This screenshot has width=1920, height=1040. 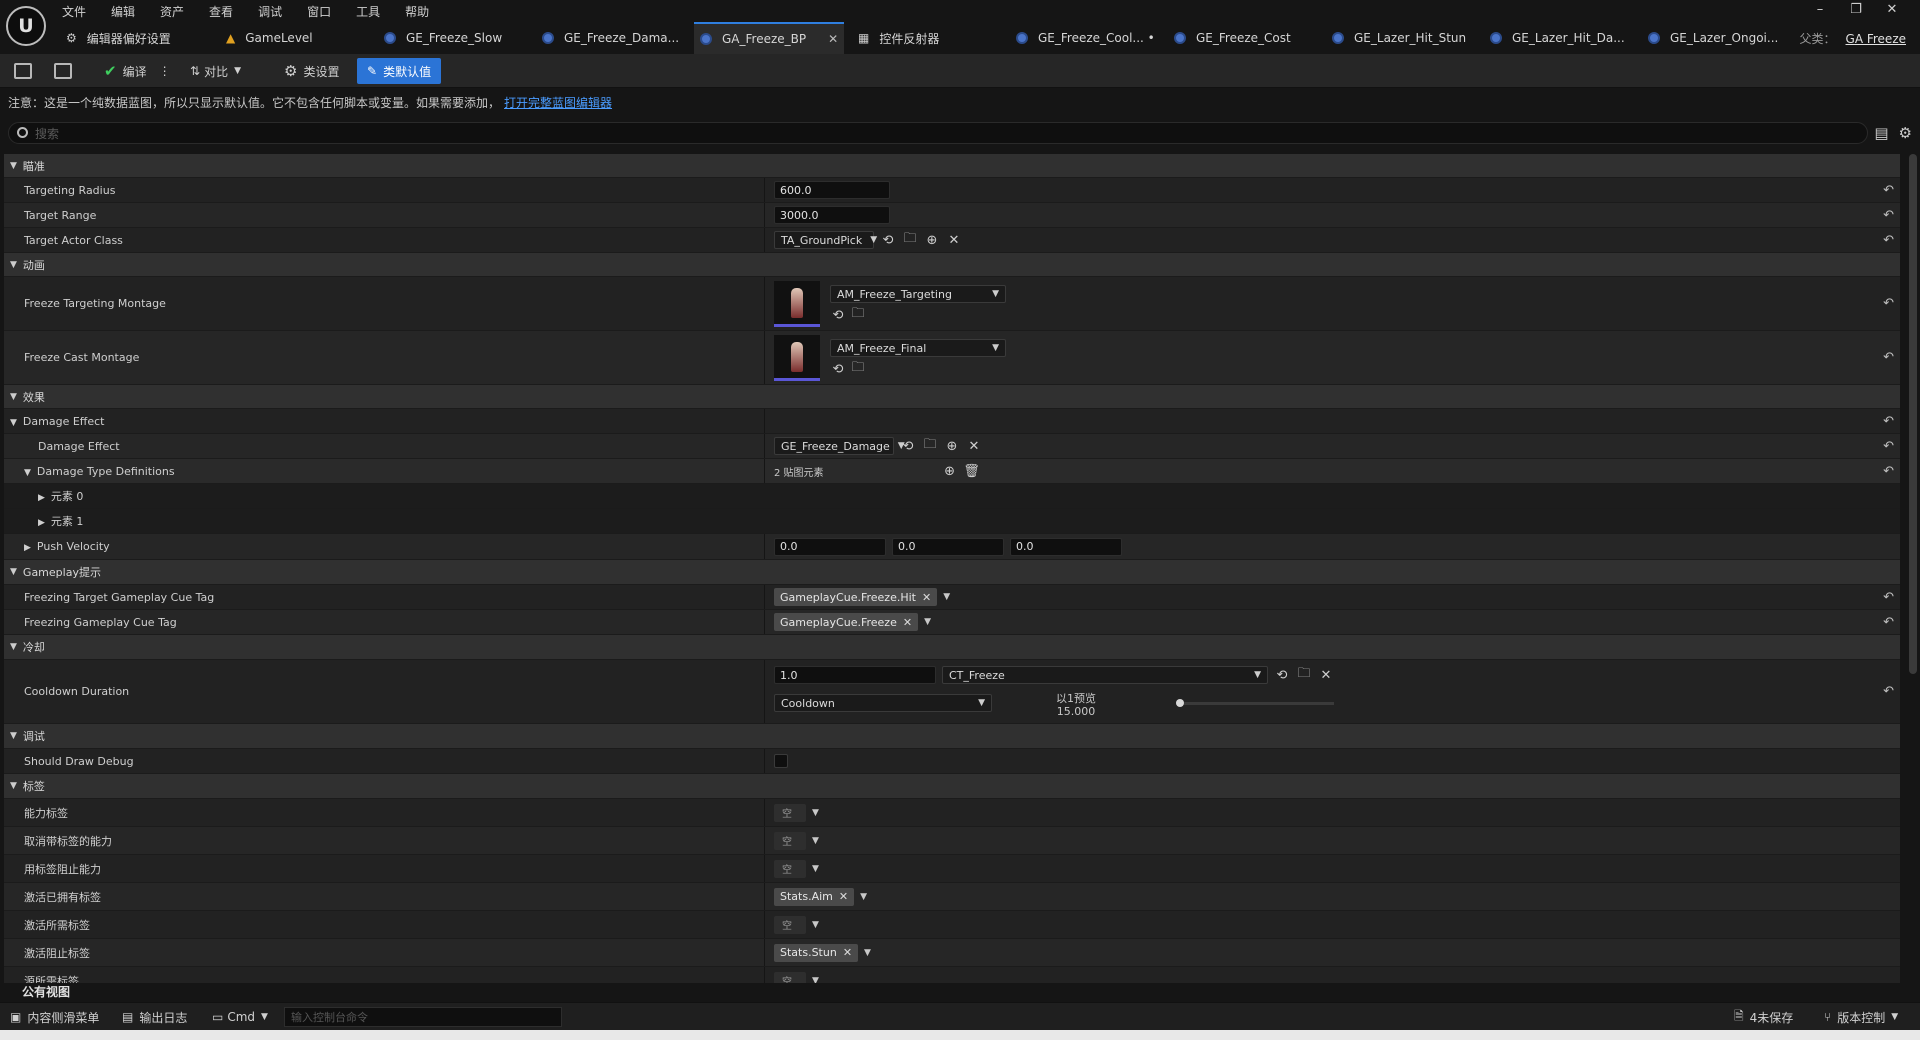 What do you see at coordinates (1876, 39) in the screenshot?
I see `parent-class-link: GA Freeze` at bounding box center [1876, 39].